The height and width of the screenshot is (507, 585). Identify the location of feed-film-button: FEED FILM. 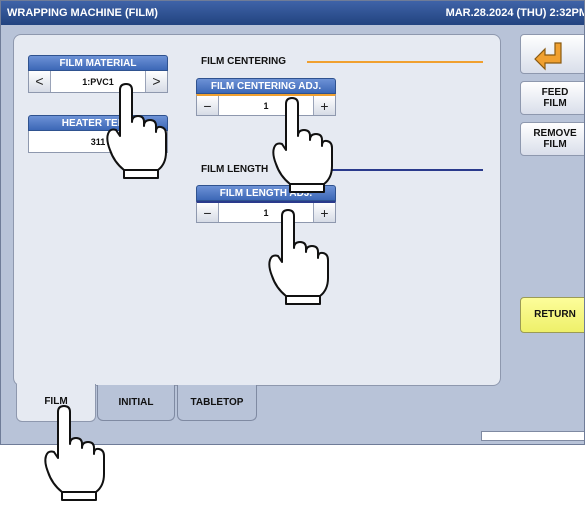
(552, 98).